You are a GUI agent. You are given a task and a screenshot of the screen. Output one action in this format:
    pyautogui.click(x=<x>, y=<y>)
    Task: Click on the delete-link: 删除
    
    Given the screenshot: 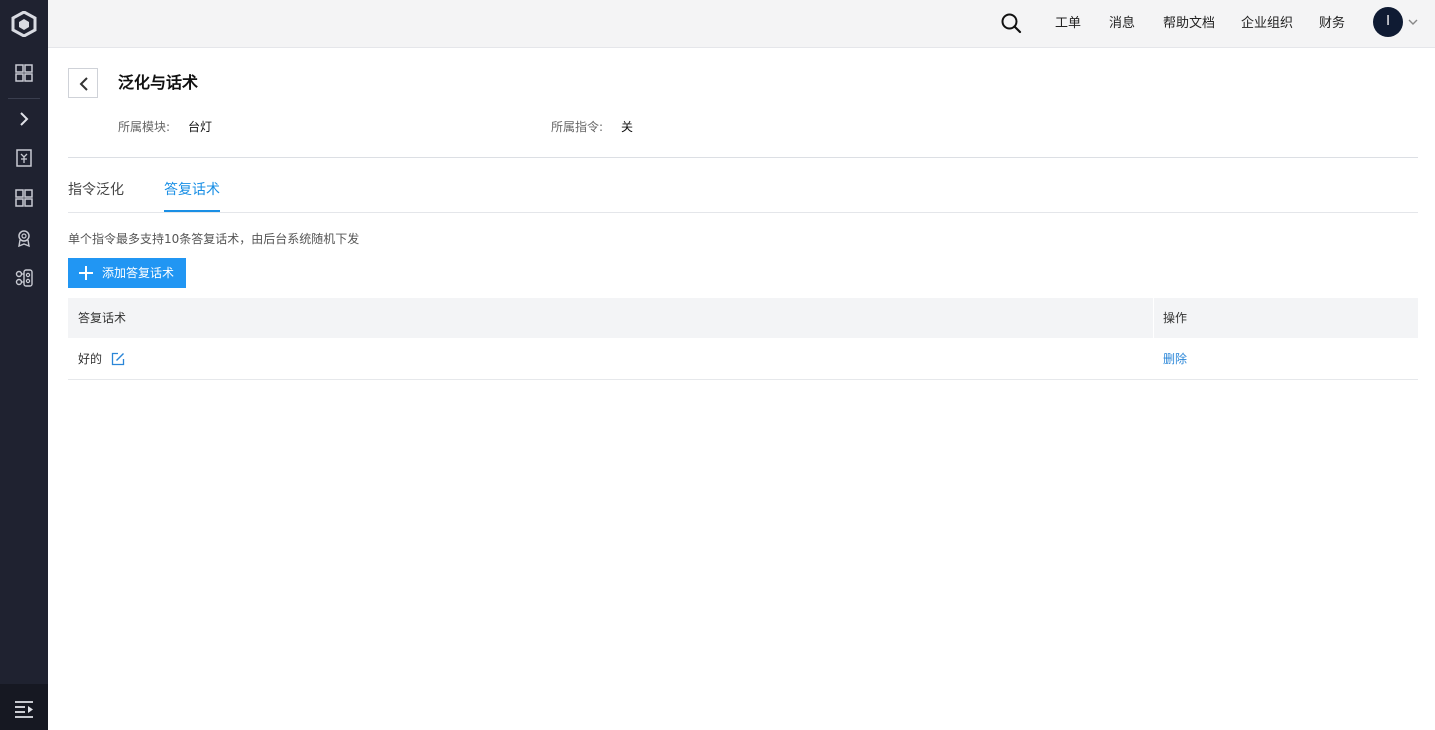 What is the action you would take?
    pyautogui.click(x=1175, y=359)
    